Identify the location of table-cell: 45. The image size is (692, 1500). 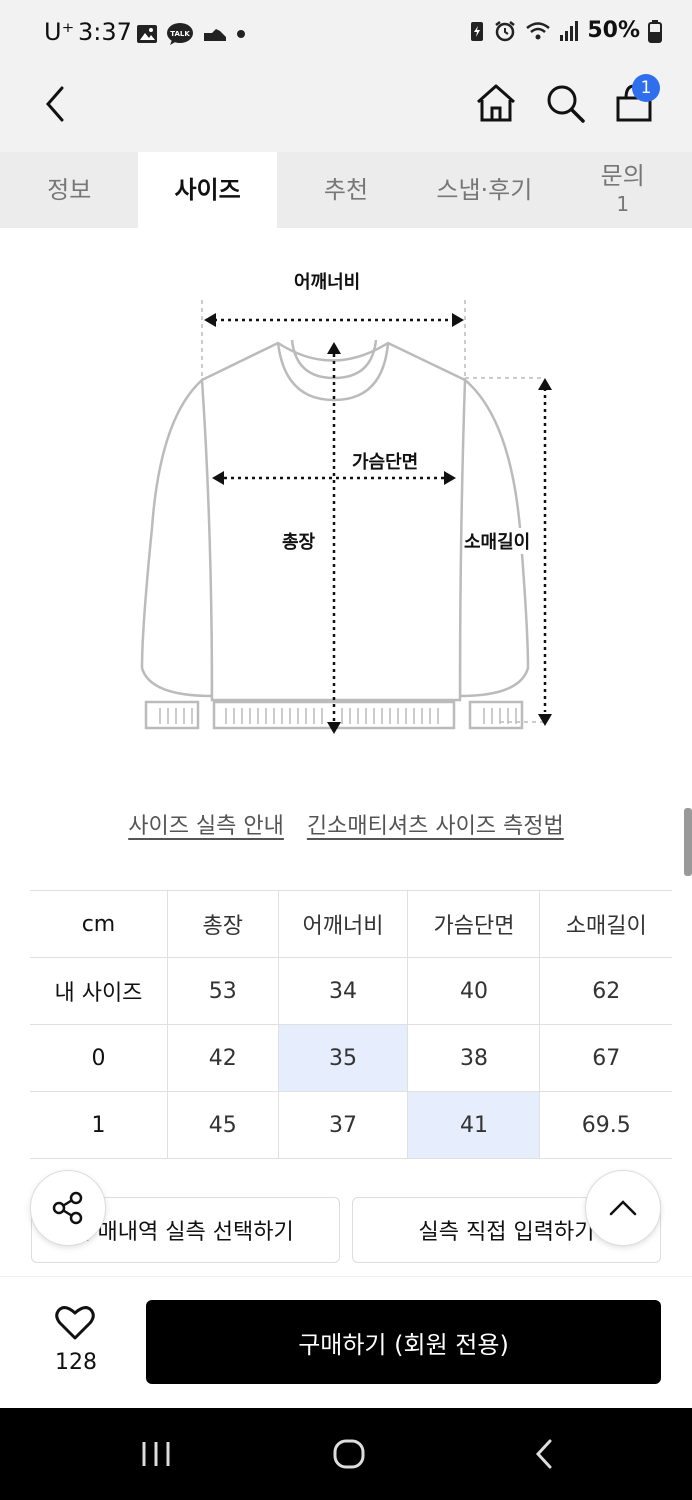
(223, 1125).